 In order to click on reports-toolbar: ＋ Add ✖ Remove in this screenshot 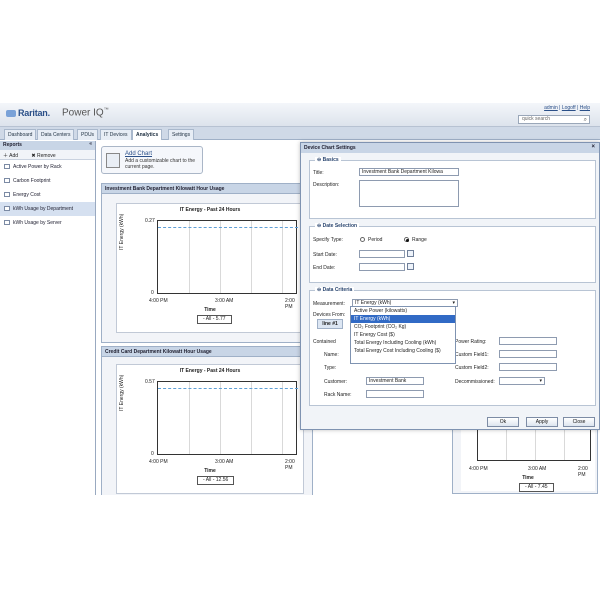, I will do `click(47, 155)`.